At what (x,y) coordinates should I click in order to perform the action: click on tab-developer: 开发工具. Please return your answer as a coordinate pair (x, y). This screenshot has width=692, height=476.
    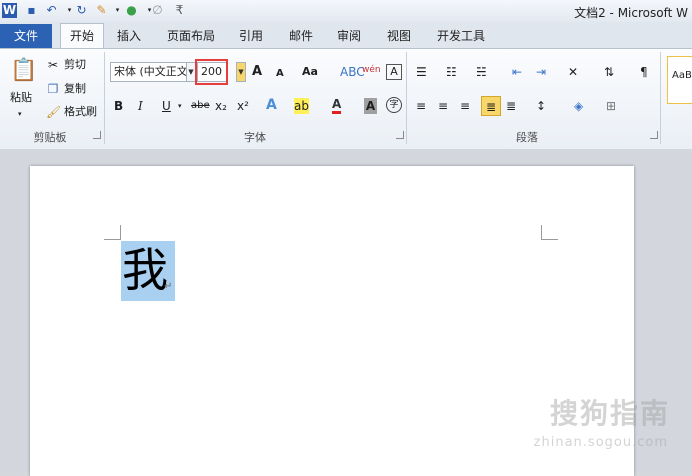
    Looking at the image, I should click on (461, 36).